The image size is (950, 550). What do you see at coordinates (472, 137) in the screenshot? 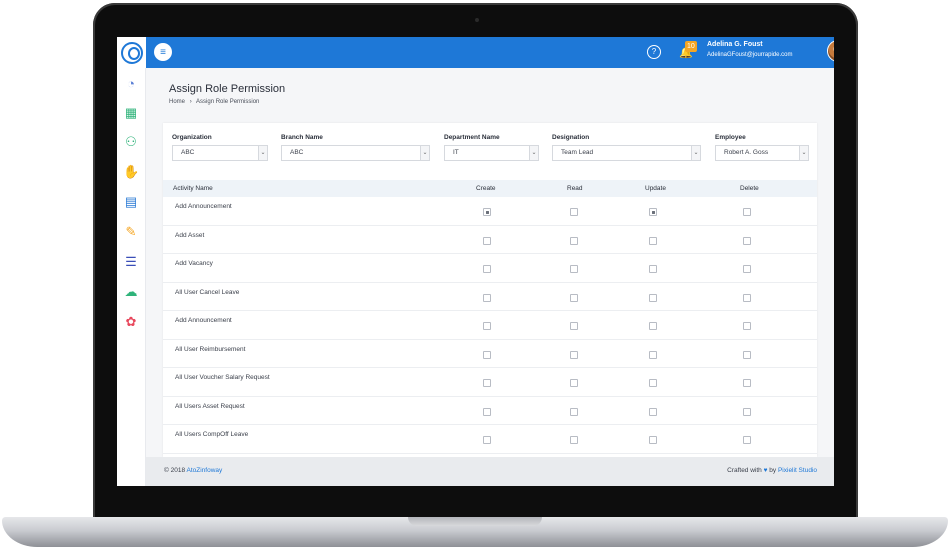
I see `department-label: Department Name` at bounding box center [472, 137].